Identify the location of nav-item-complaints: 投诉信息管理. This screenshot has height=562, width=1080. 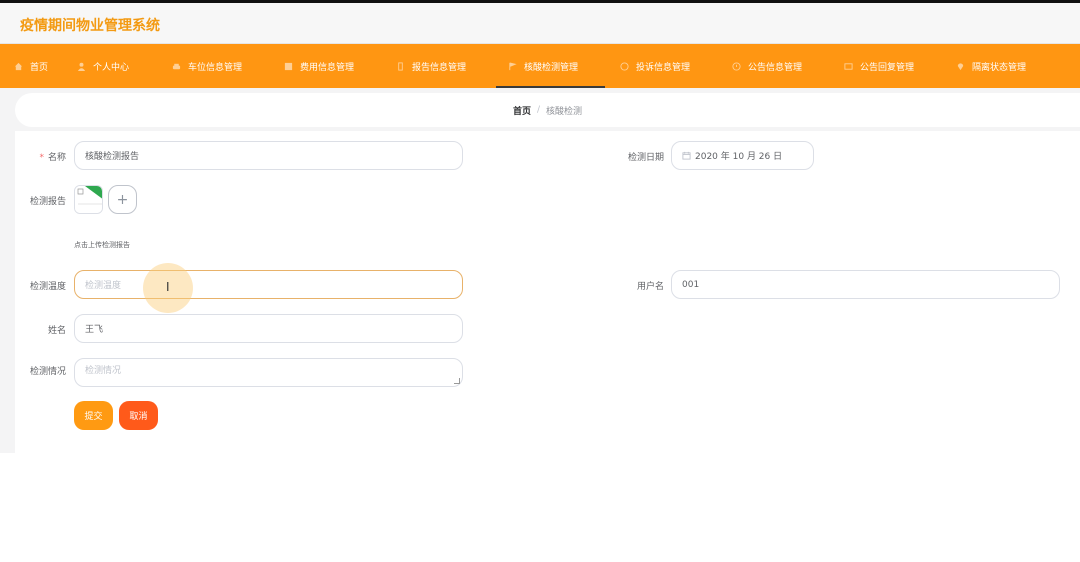
(655, 66).